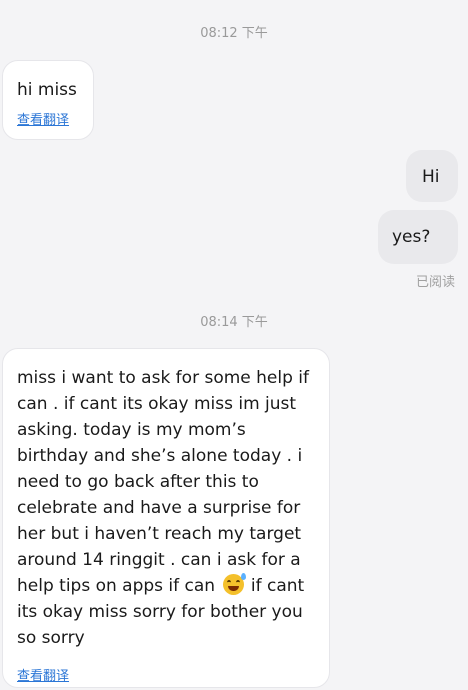 This screenshot has height=690, width=468. Describe the element at coordinates (234, 584) in the screenshot. I see `grinning-sweat-emoji-icon` at that location.